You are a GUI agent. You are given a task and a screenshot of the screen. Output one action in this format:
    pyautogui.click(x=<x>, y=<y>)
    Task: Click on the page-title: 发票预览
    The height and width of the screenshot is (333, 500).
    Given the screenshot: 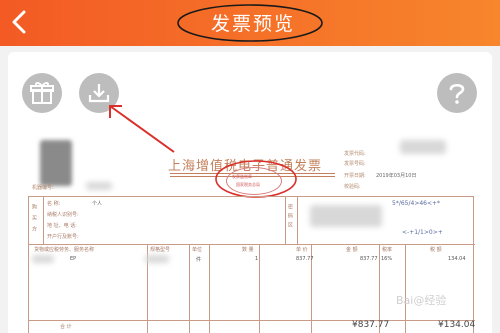 What is the action you would take?
    pyautogui.click(x=252, y=24)
    